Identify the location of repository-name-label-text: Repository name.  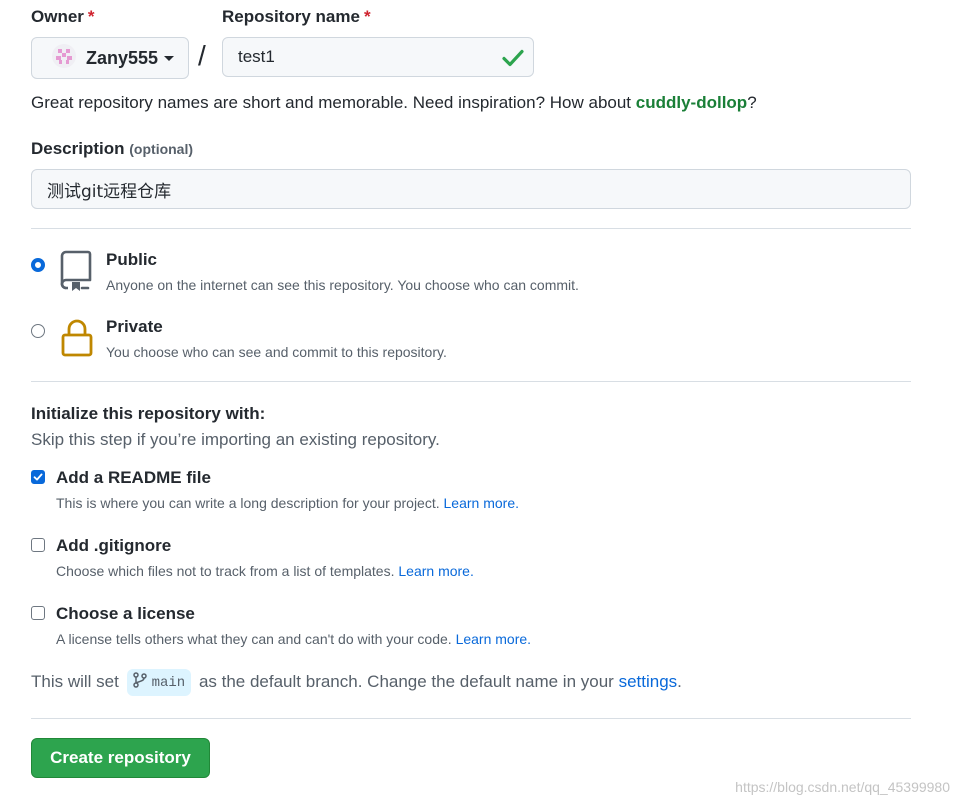
(291, 16).